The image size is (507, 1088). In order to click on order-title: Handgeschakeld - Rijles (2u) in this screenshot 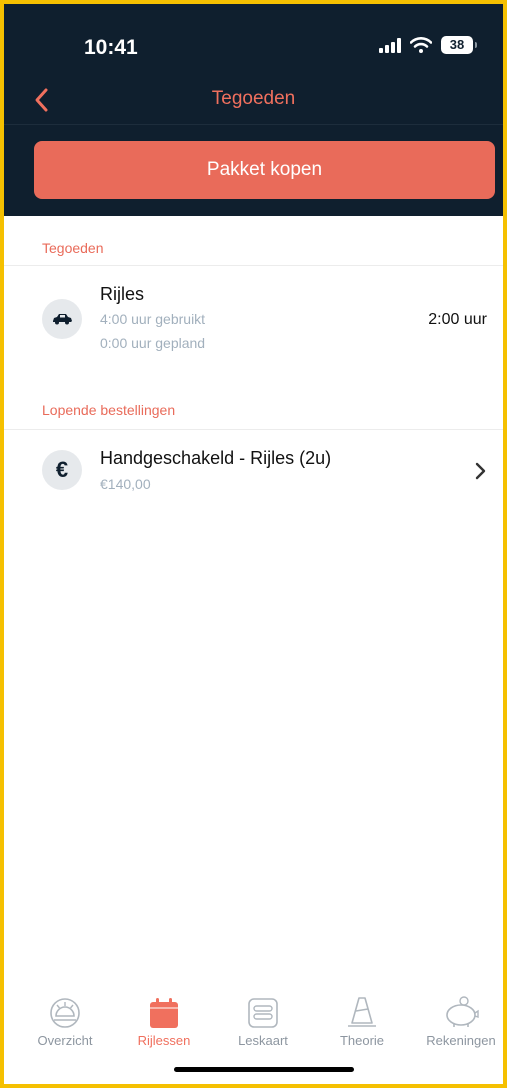, I will do `click(216, 458)`.